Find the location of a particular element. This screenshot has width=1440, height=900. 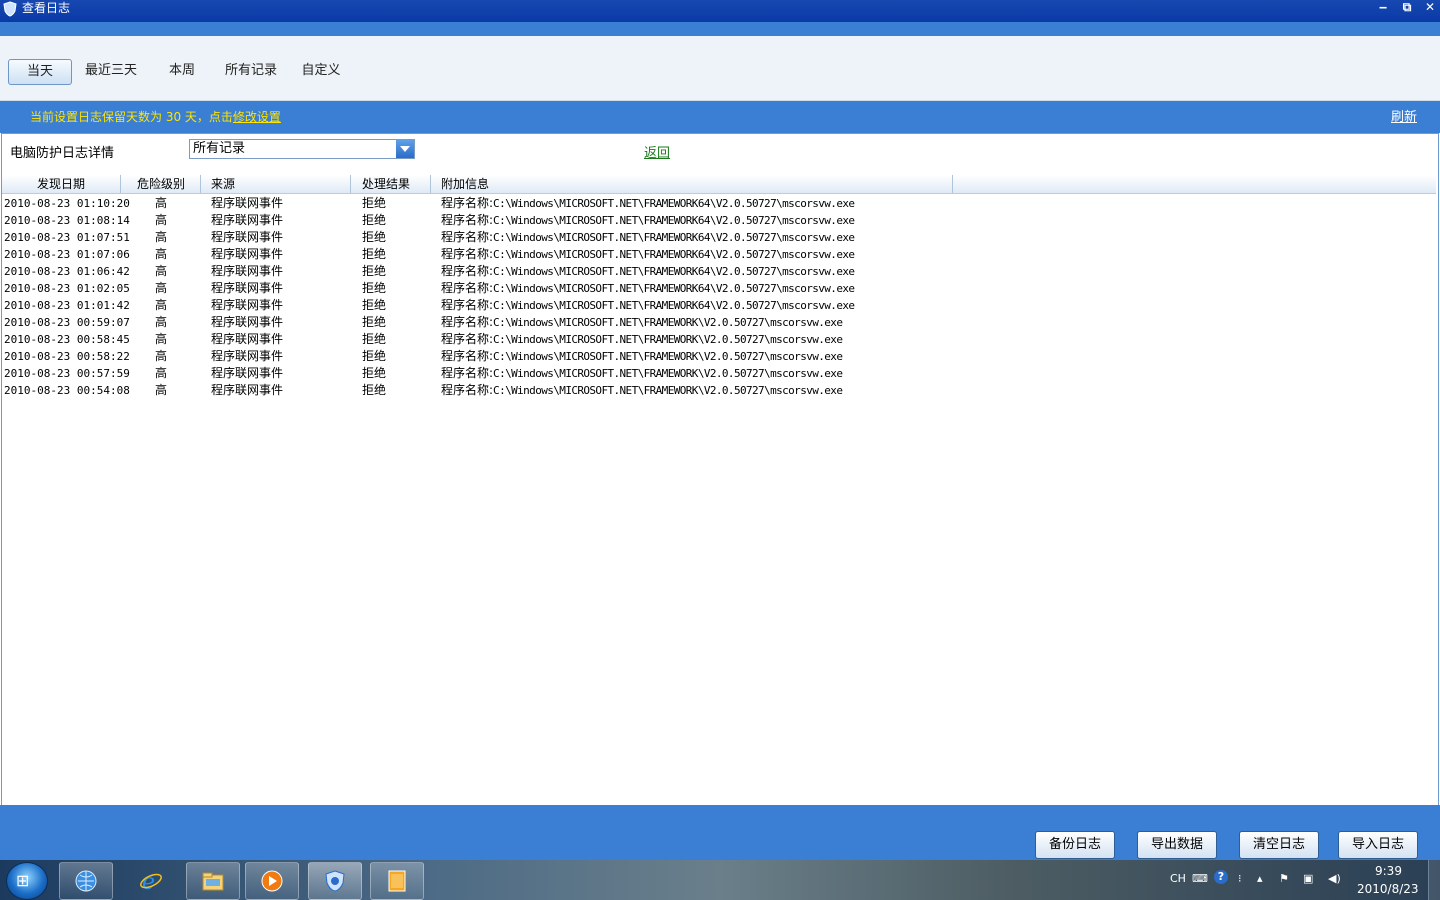

minimize-button: ‒ is located at coordinates (1383, 8).